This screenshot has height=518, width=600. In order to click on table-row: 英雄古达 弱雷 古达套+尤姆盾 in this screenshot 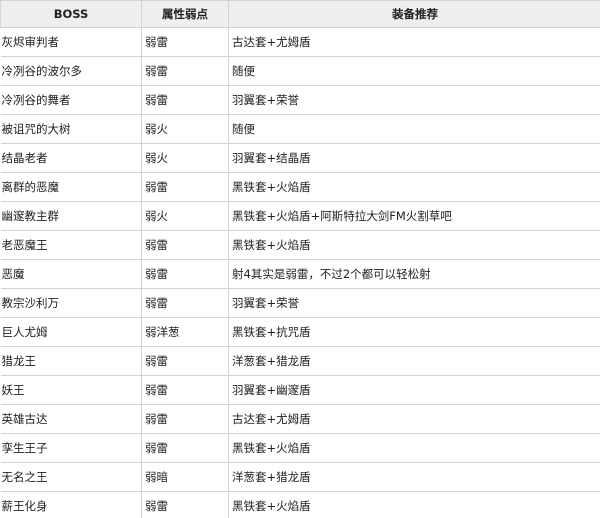, I will do `click(300, 419)`.